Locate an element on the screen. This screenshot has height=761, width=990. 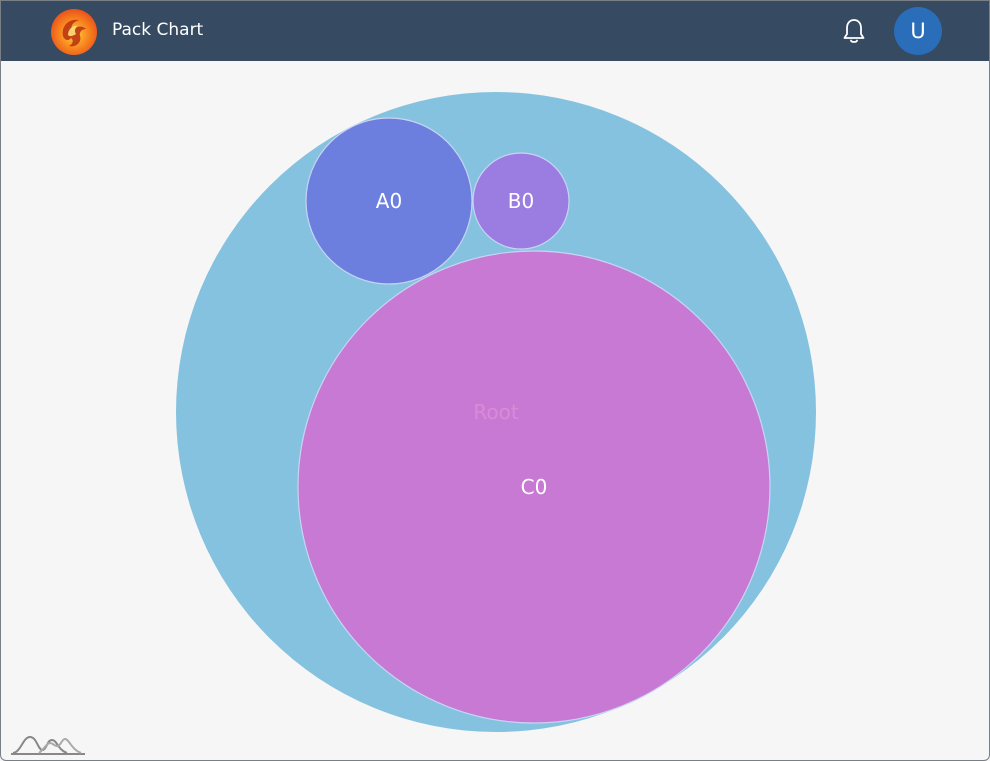
pack-label-root: Root is located at coordinates (495, 412).